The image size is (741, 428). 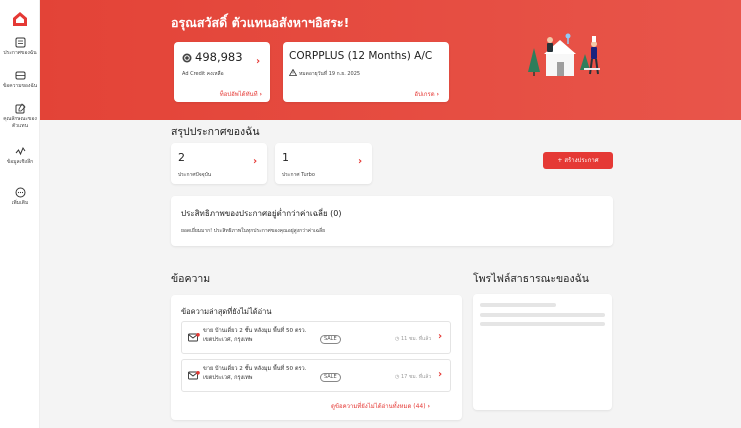 I want to click on topup-label: ท็อปอัพได้ทันที, so click(x=239, y=94).